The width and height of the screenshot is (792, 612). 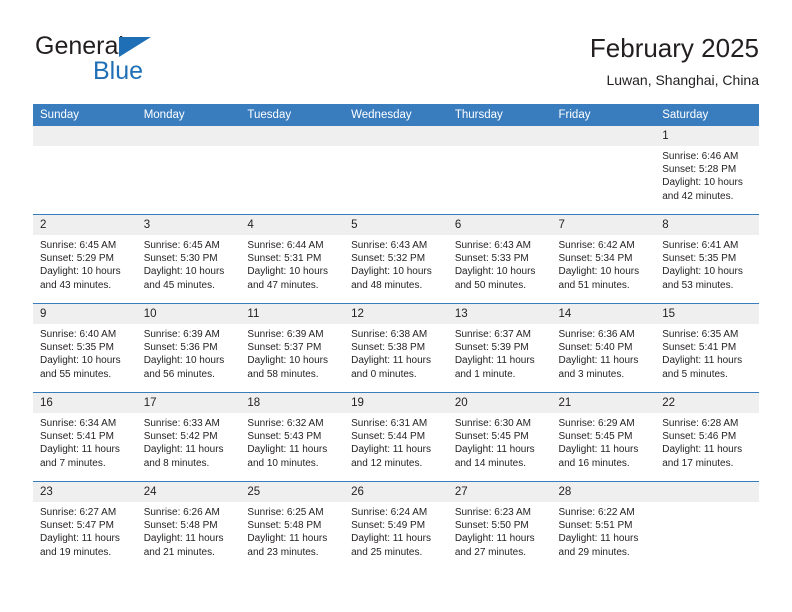 I want to click on sunrise-text: Sunrise: 6:45 AM, so click(x=78, y=245).